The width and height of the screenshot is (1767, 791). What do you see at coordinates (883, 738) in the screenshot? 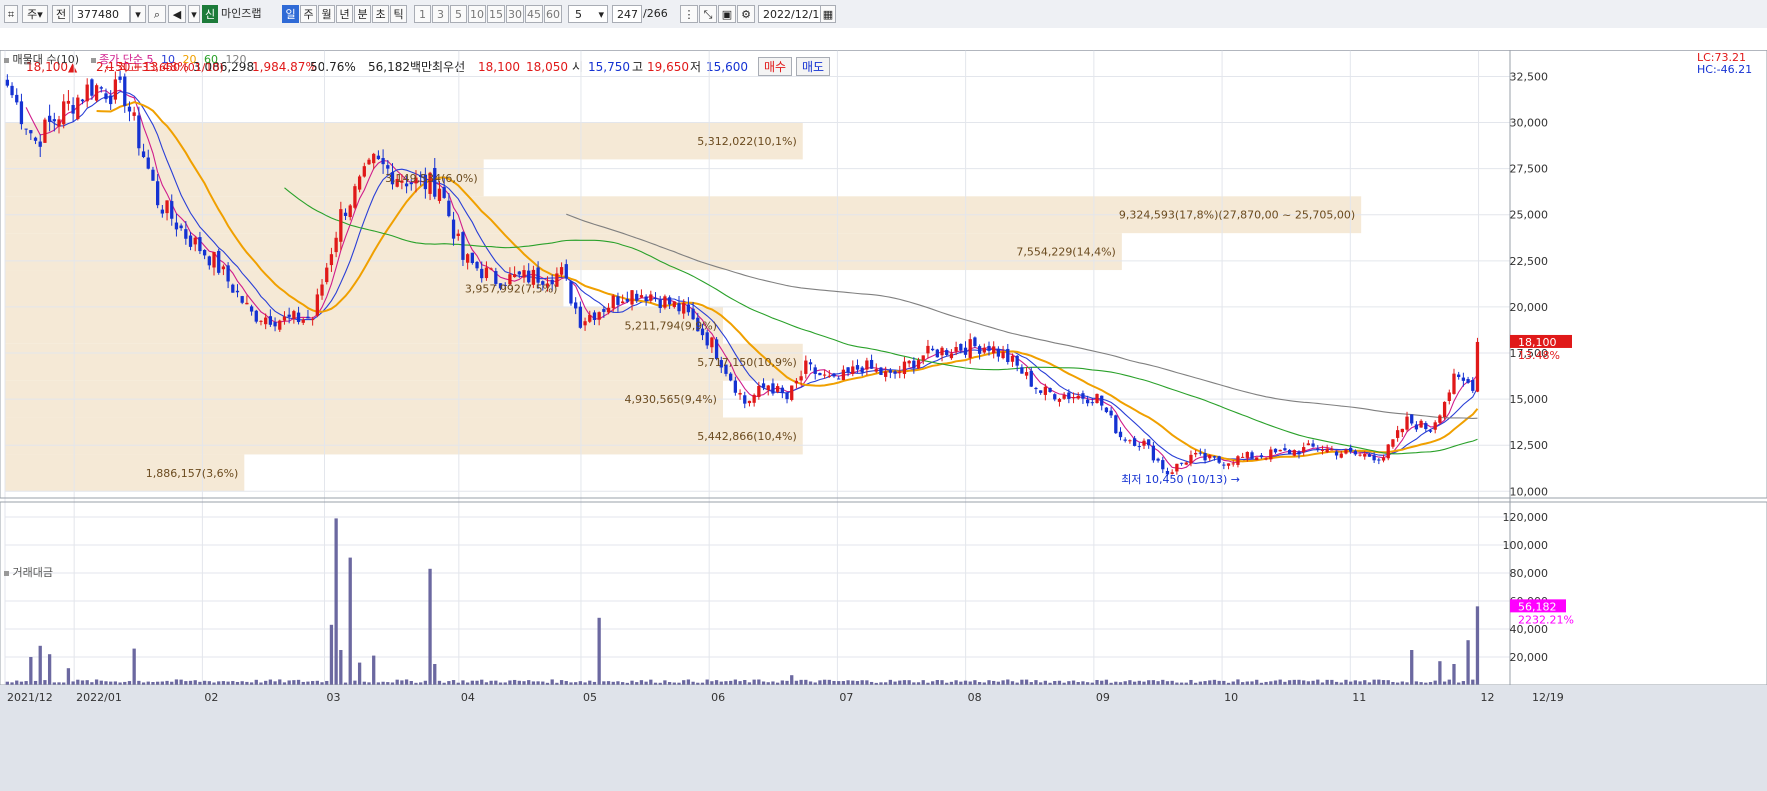
I see `date-axis-band` at bounding box center [883, 738].